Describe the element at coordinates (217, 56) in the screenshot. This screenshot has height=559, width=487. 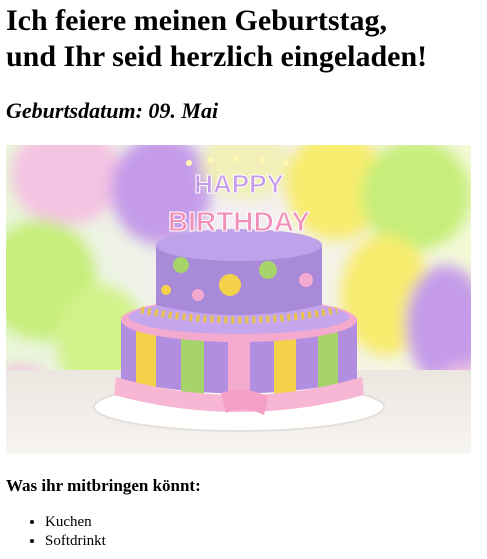
I see `title-line-2: und Ihr seid herzlich eingeladen!` at that location.